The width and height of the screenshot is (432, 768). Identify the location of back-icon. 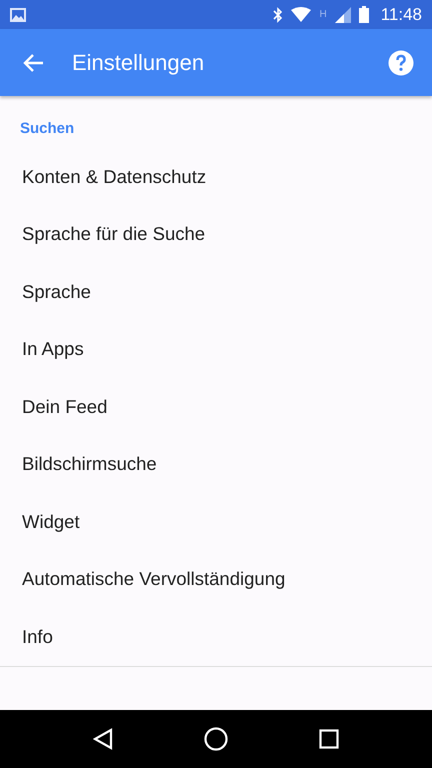
(103, 739).